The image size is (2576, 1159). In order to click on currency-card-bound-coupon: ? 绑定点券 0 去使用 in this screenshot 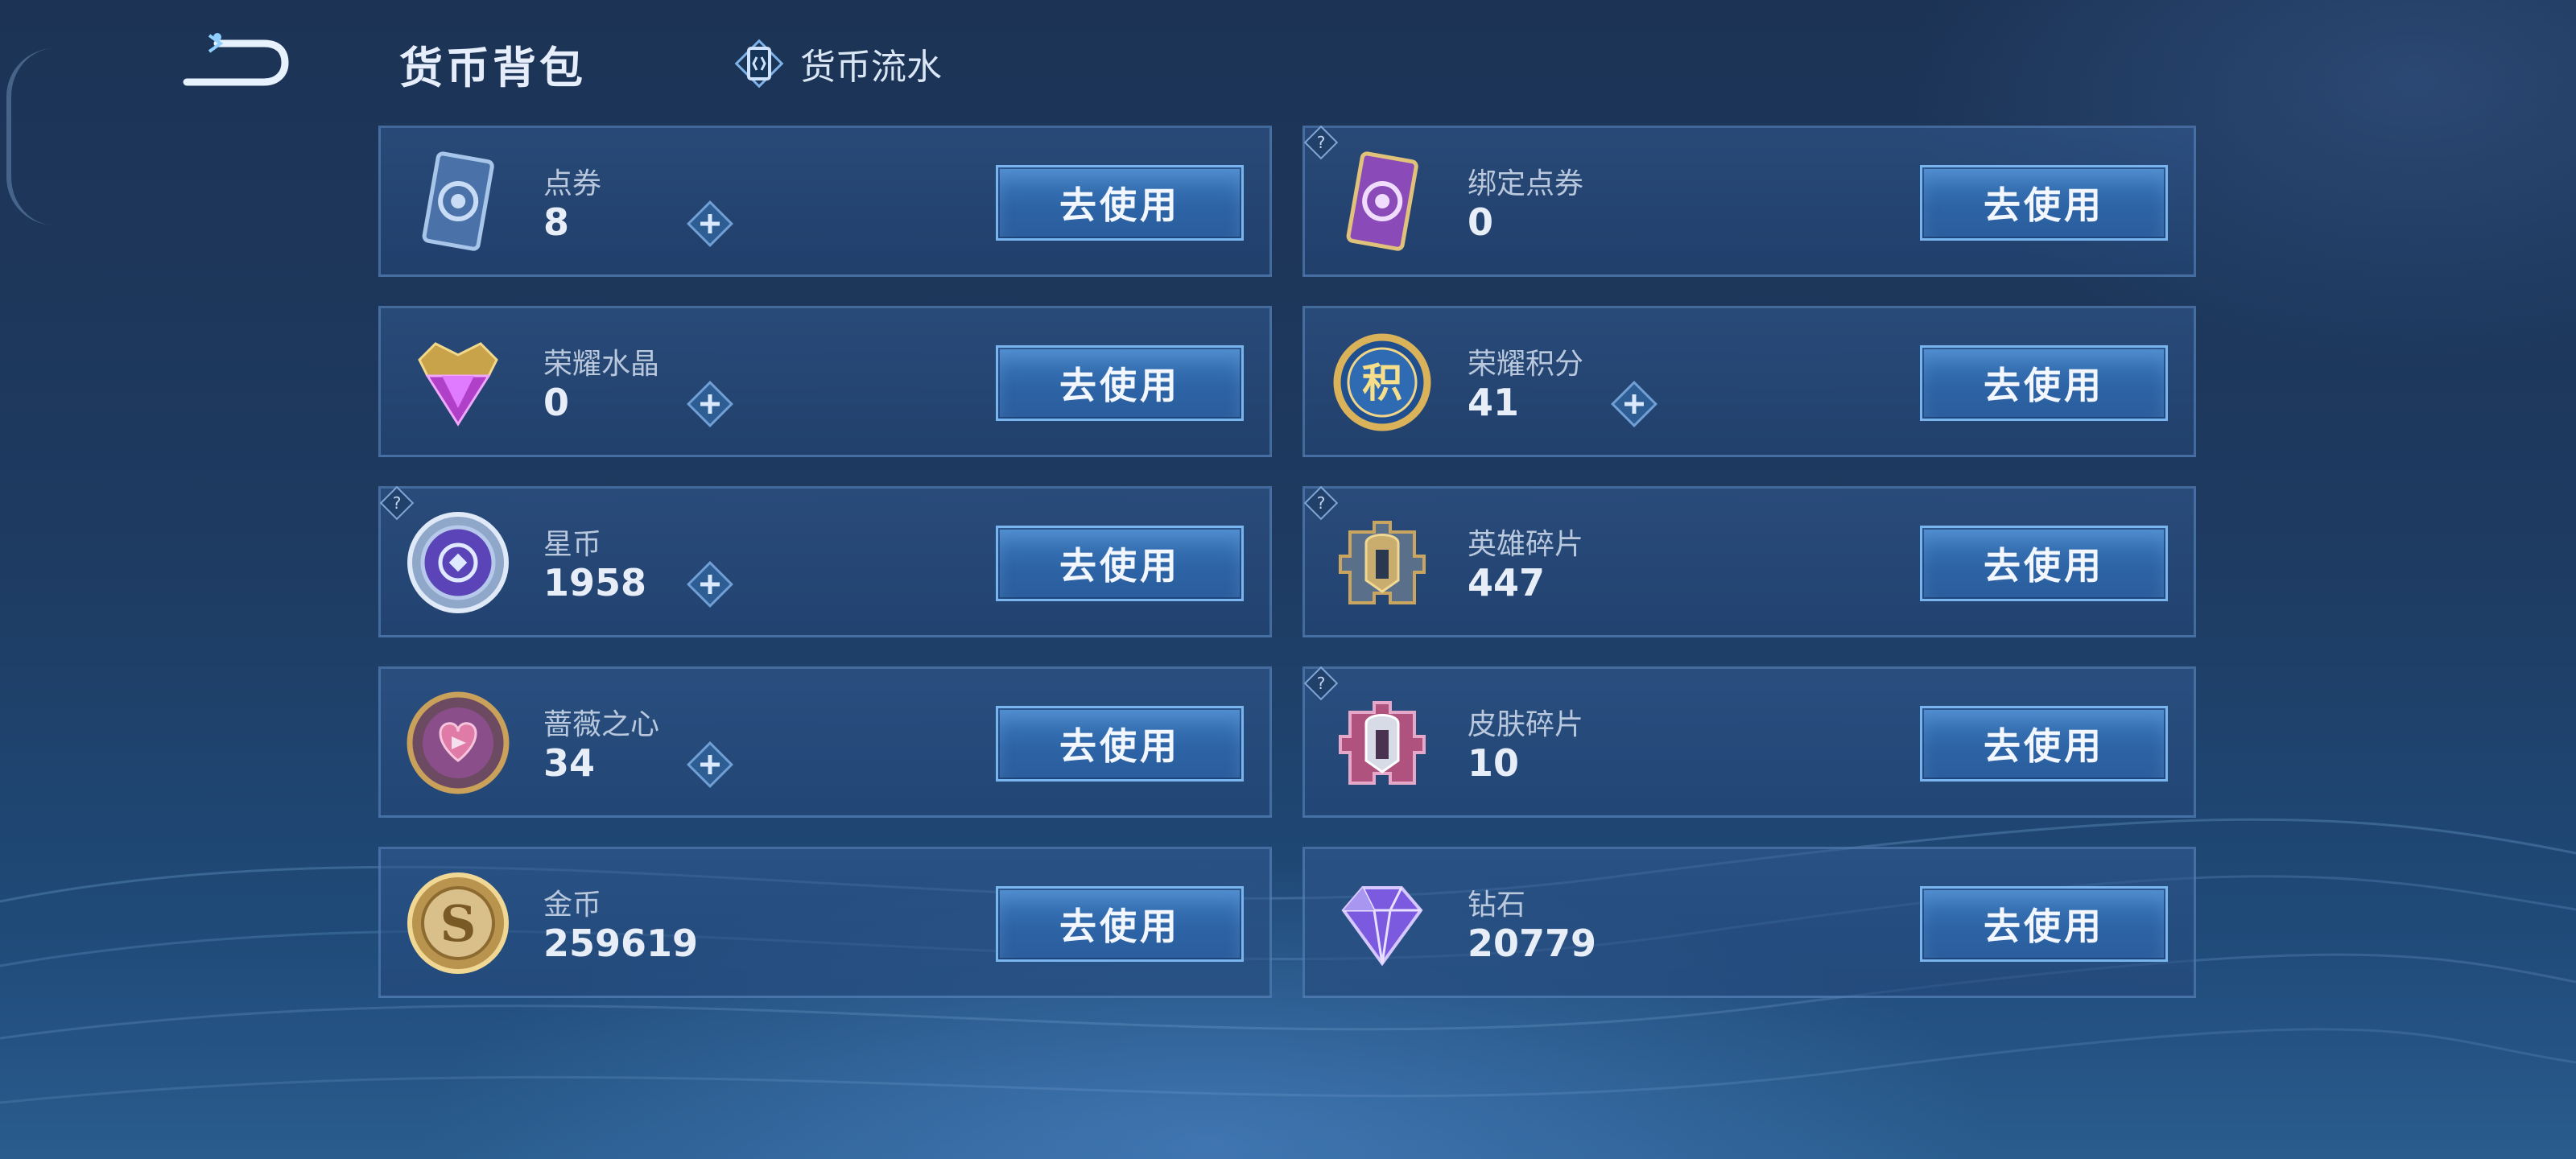, I will do `click(1749, 201)`.